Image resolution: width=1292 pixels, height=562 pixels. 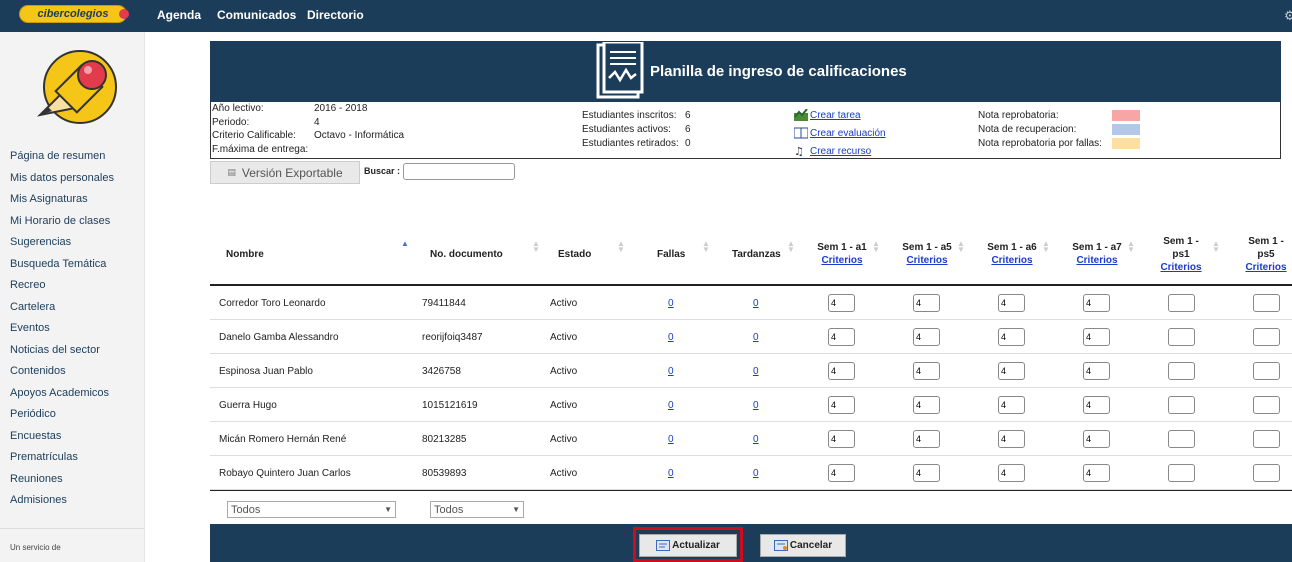 I want to click on sidebar-item-encuestas: Encuestas, so click(x=62, y=441).